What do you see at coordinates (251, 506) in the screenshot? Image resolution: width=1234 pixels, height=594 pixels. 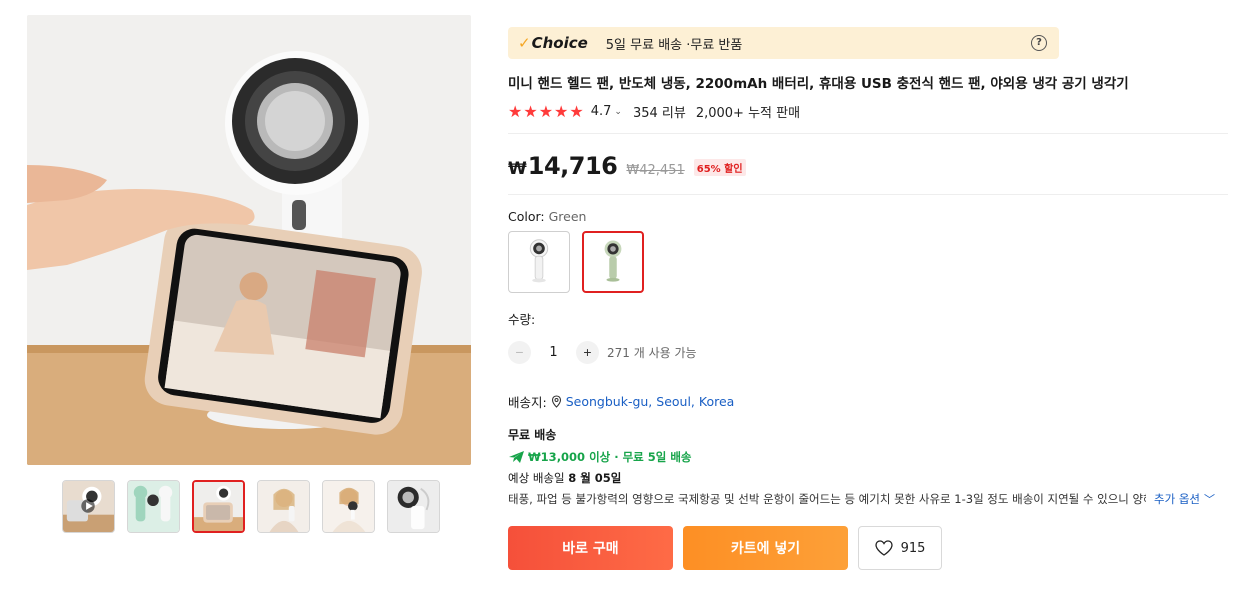 I see `thumbnail-strip` at bounding box center [251, 506].